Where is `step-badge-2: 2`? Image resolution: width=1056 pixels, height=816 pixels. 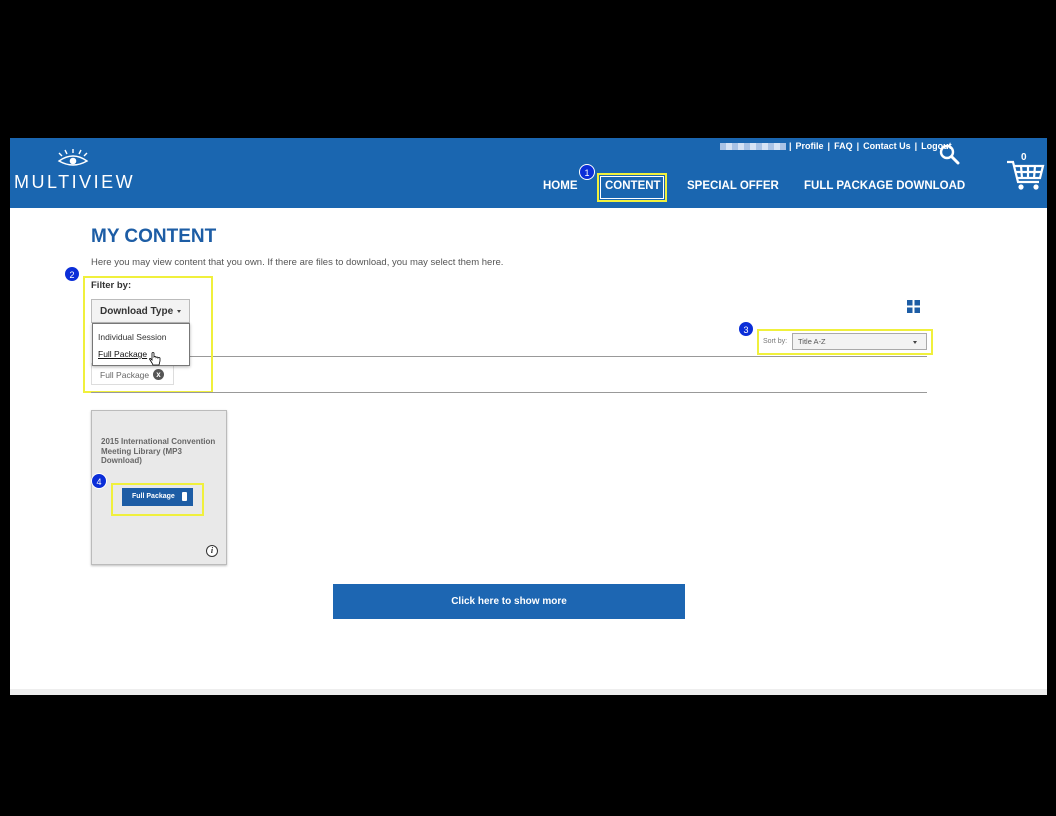 step-badge-2: 2 is located at coordinates (72, 274).